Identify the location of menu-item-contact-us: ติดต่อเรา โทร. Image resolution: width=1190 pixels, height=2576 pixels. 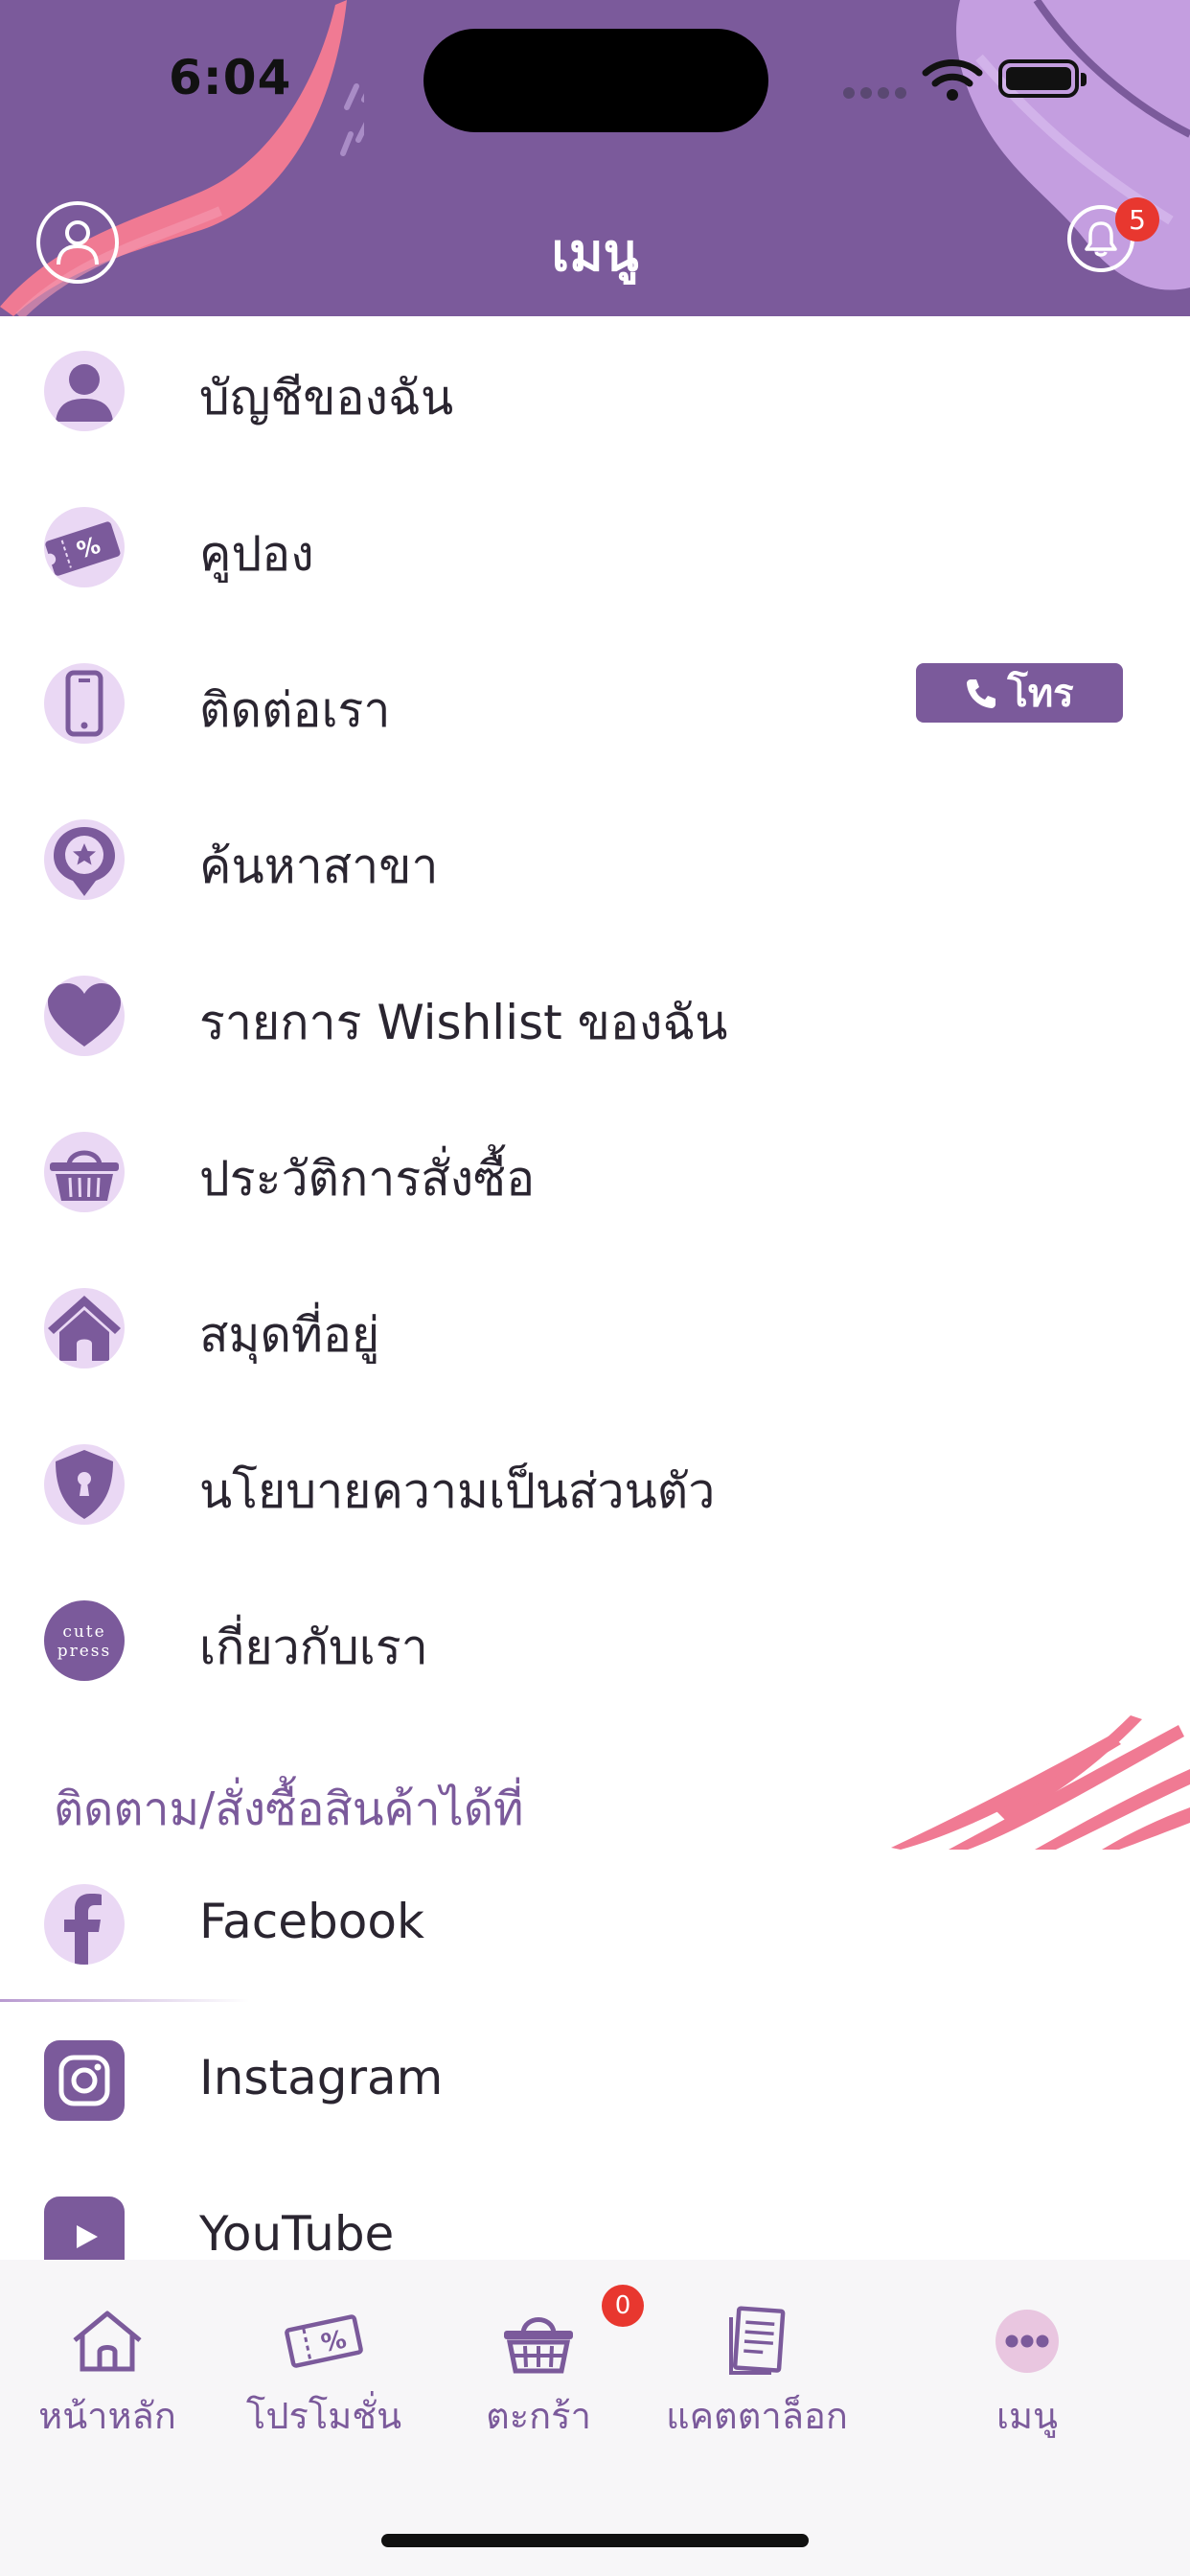
(595, 705).